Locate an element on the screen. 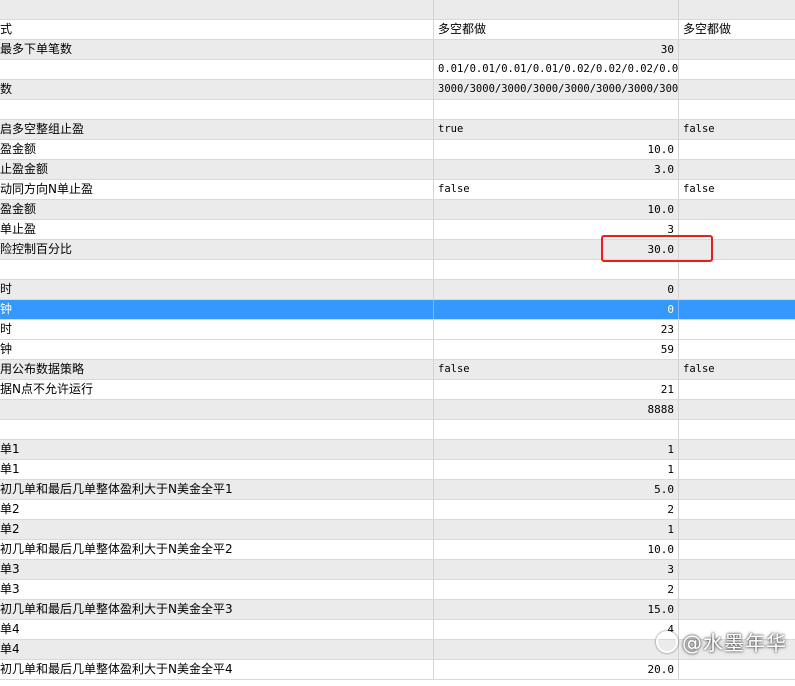 Image resolution: width=795 pixels, height=686 pixels. param-name: 初几单和最后几单整体盈利大于N美金全平2 is located at coordinates (217, 549).